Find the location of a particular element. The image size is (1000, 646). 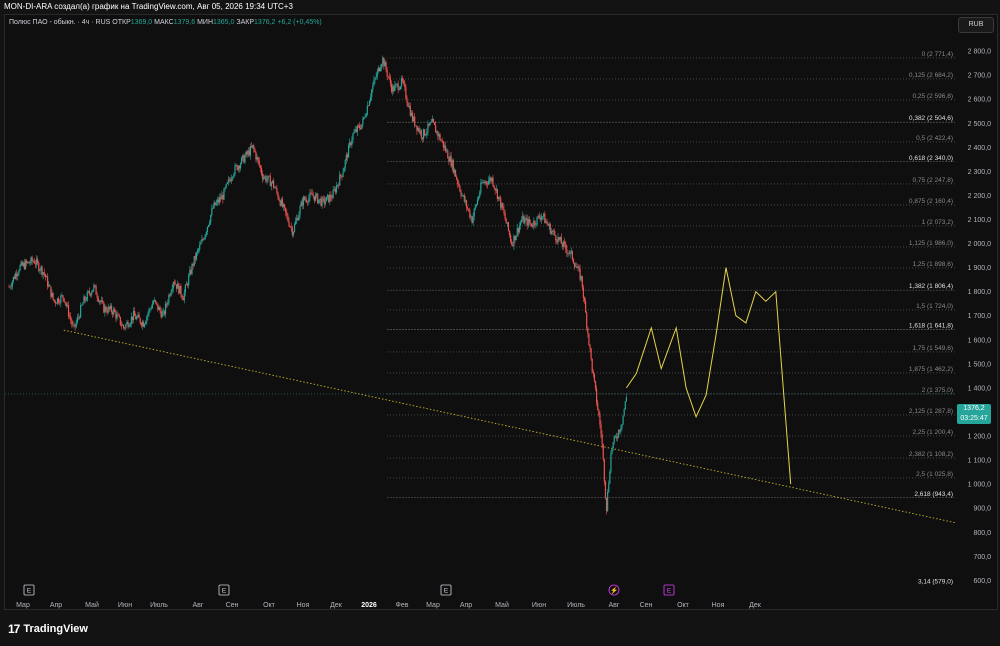

tradingview-logo-icon: 17 is located at coordinates (14, 629).